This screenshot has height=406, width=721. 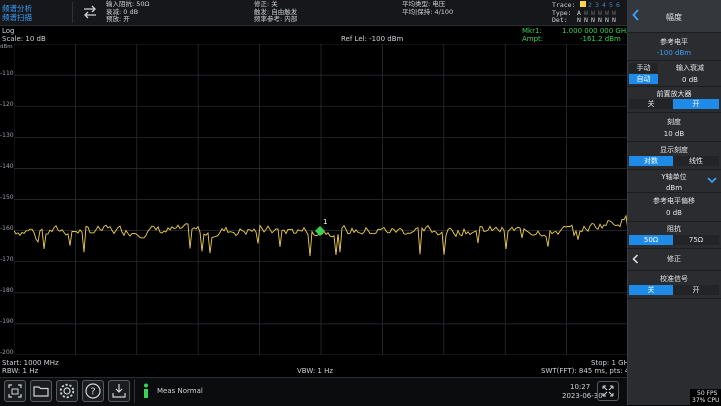 I want to click on y-tick: -190, so click(x=7, y=321).